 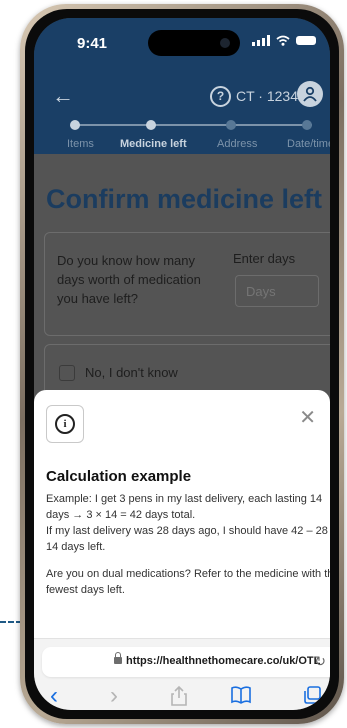 What do you see at coordinates (264, 258) in the screenshot?
I see `days-input-label: Enter days` at bounding box center [264, 258].